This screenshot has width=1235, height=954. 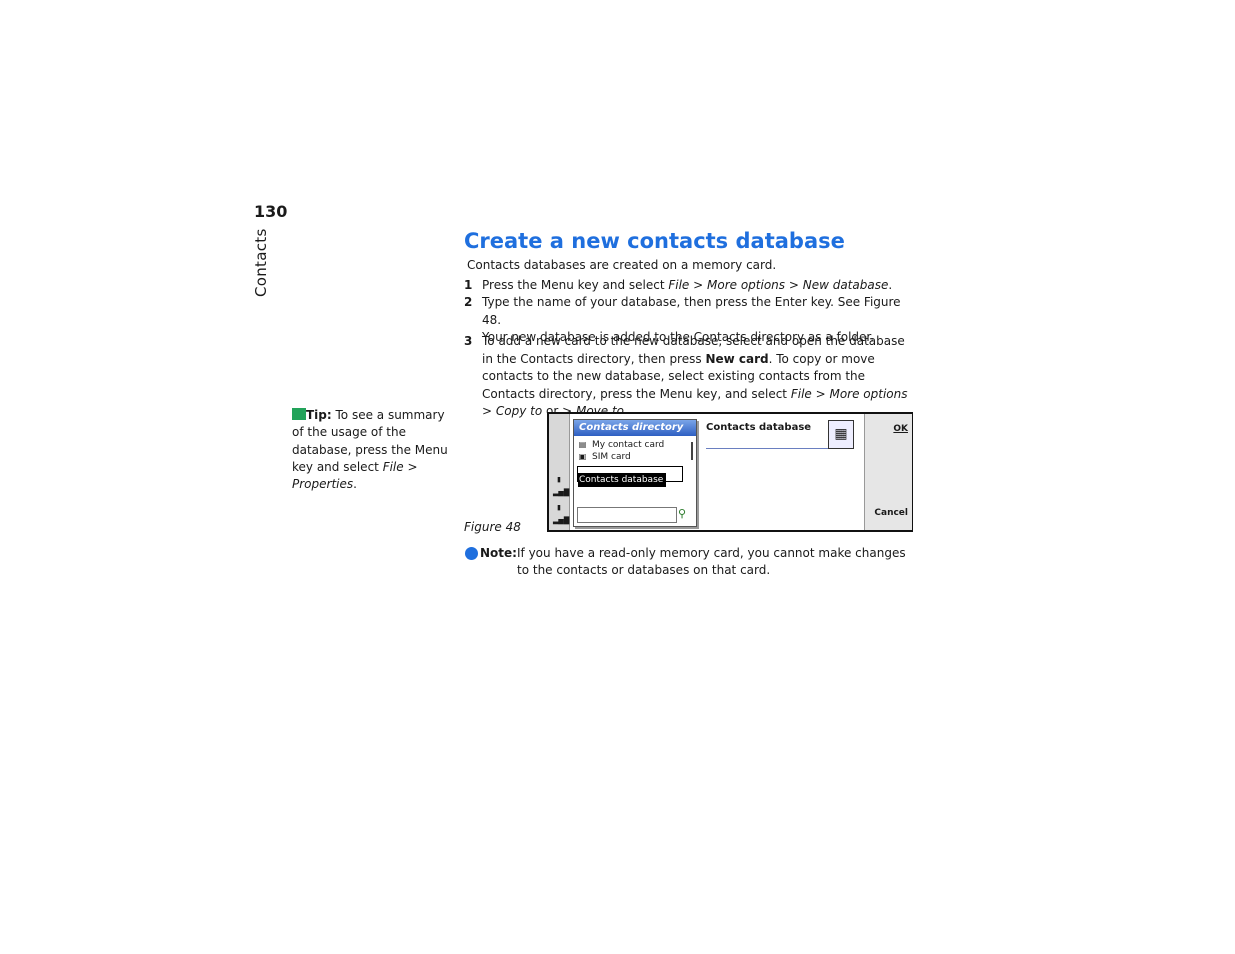 I want to click on step-number: 2, so click(x=468, y=302).